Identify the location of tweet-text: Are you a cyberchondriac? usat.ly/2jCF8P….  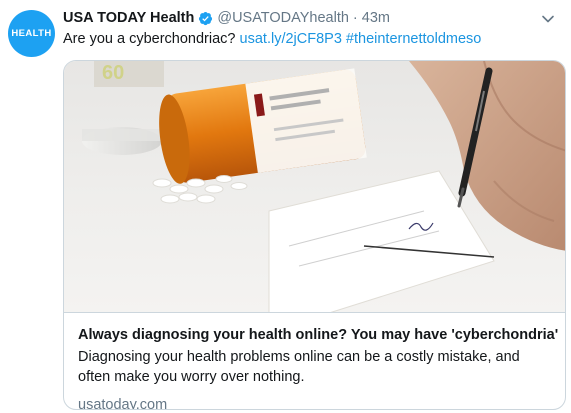
(312, 39).